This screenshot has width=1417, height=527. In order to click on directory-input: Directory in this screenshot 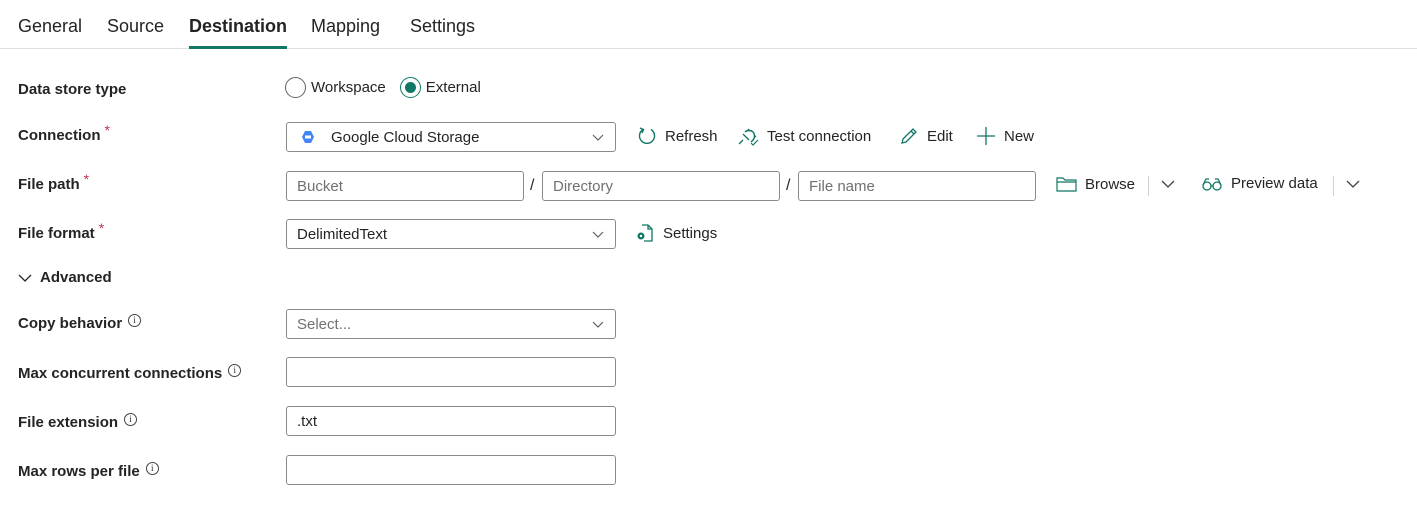, I will do `click(661, 186)`.